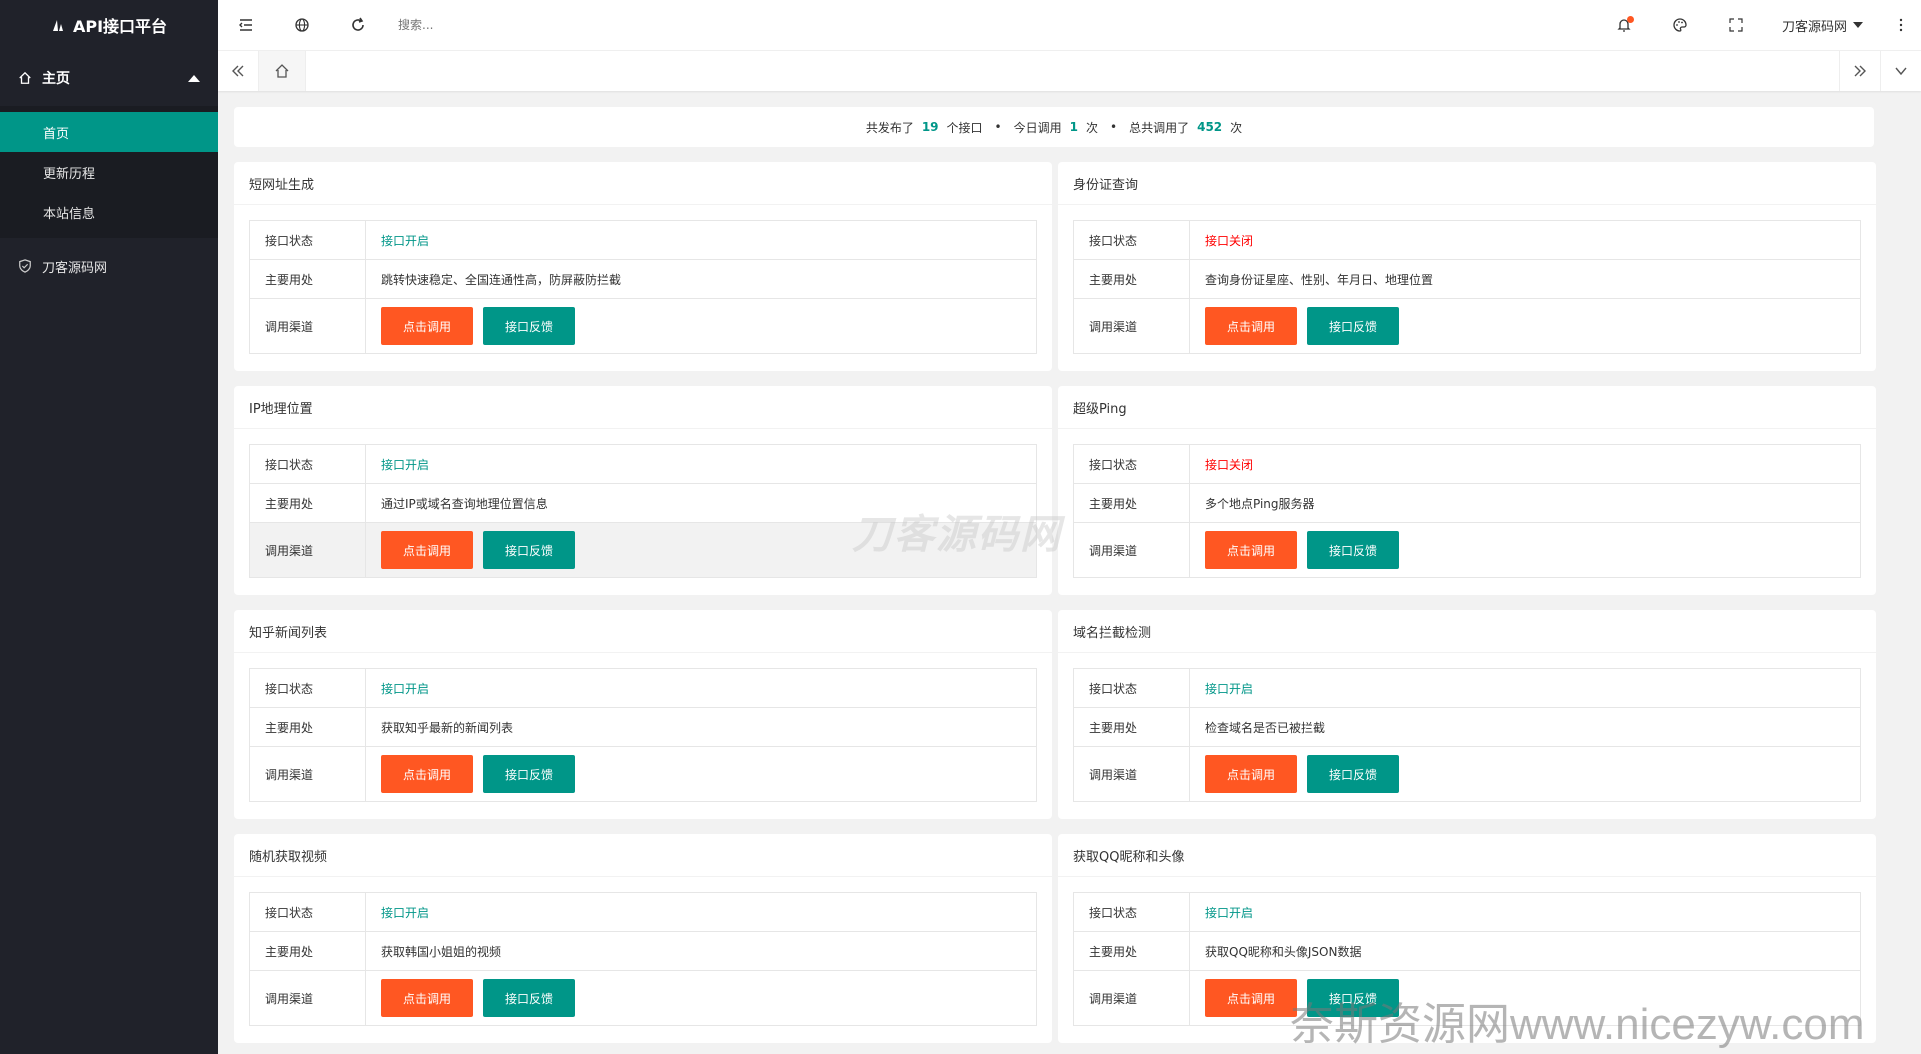 This screenshot has width=1921, height=1054. What do you see at coordinates (109, 132) in the screenshot?
I see `sidebar-item-home: 首页` at bounding box center [109, 132].